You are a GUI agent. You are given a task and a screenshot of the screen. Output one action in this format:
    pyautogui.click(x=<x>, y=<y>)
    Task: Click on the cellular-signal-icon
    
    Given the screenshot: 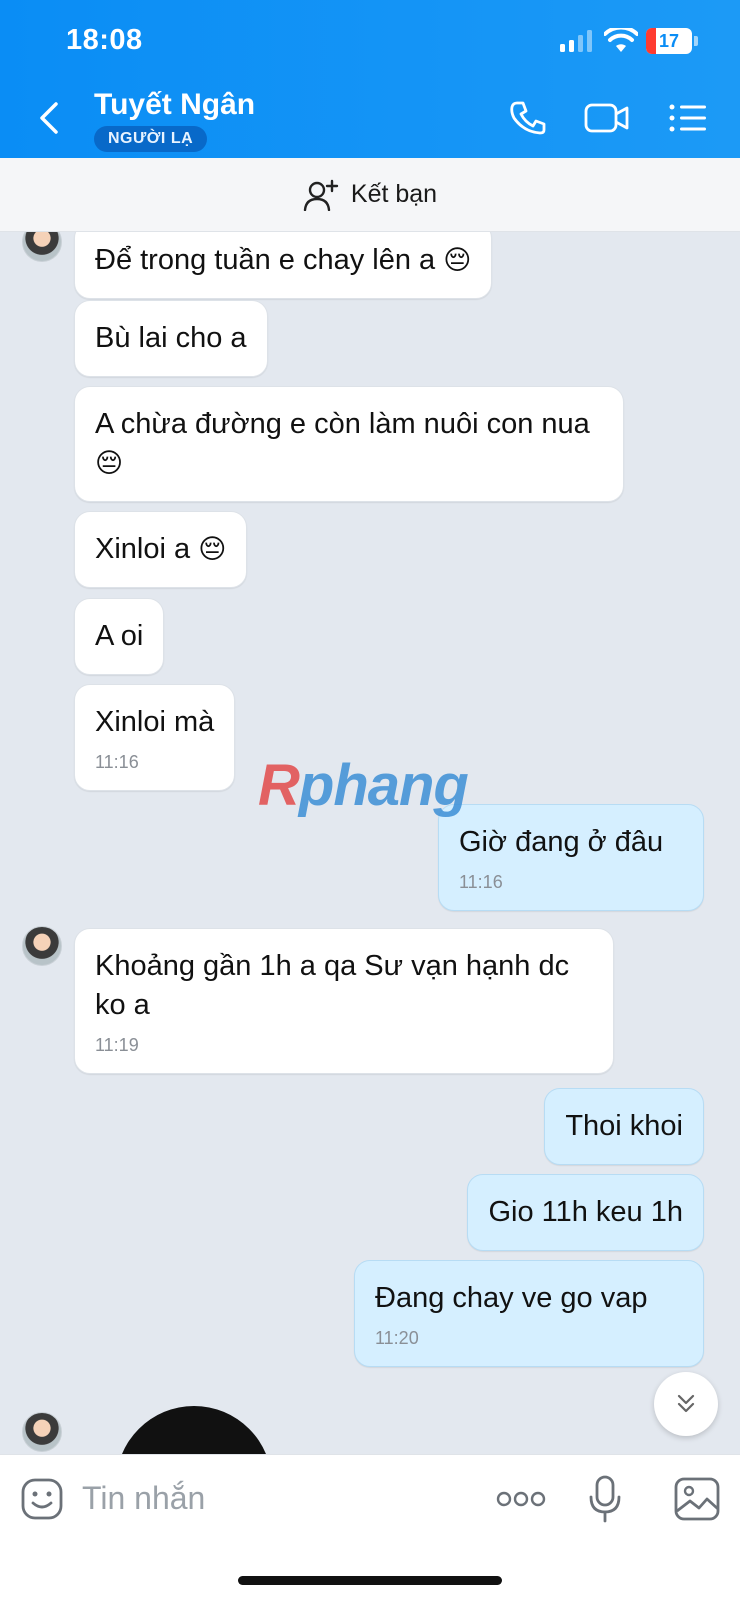 What is the action you would take?
    pyautogui.click(x=576, y=41)
    